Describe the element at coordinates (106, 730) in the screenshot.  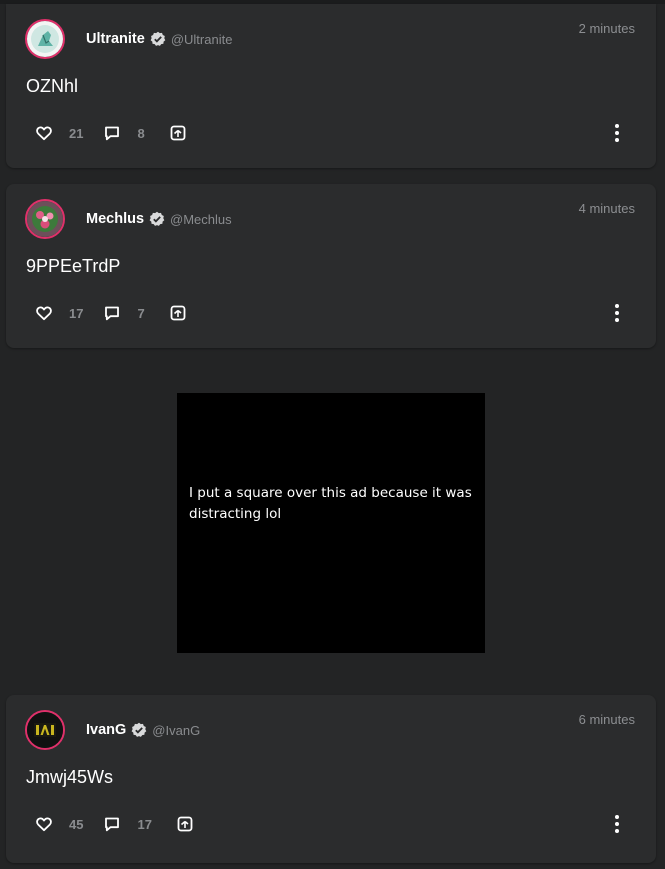
I see `display-name: IvanG` at that location.